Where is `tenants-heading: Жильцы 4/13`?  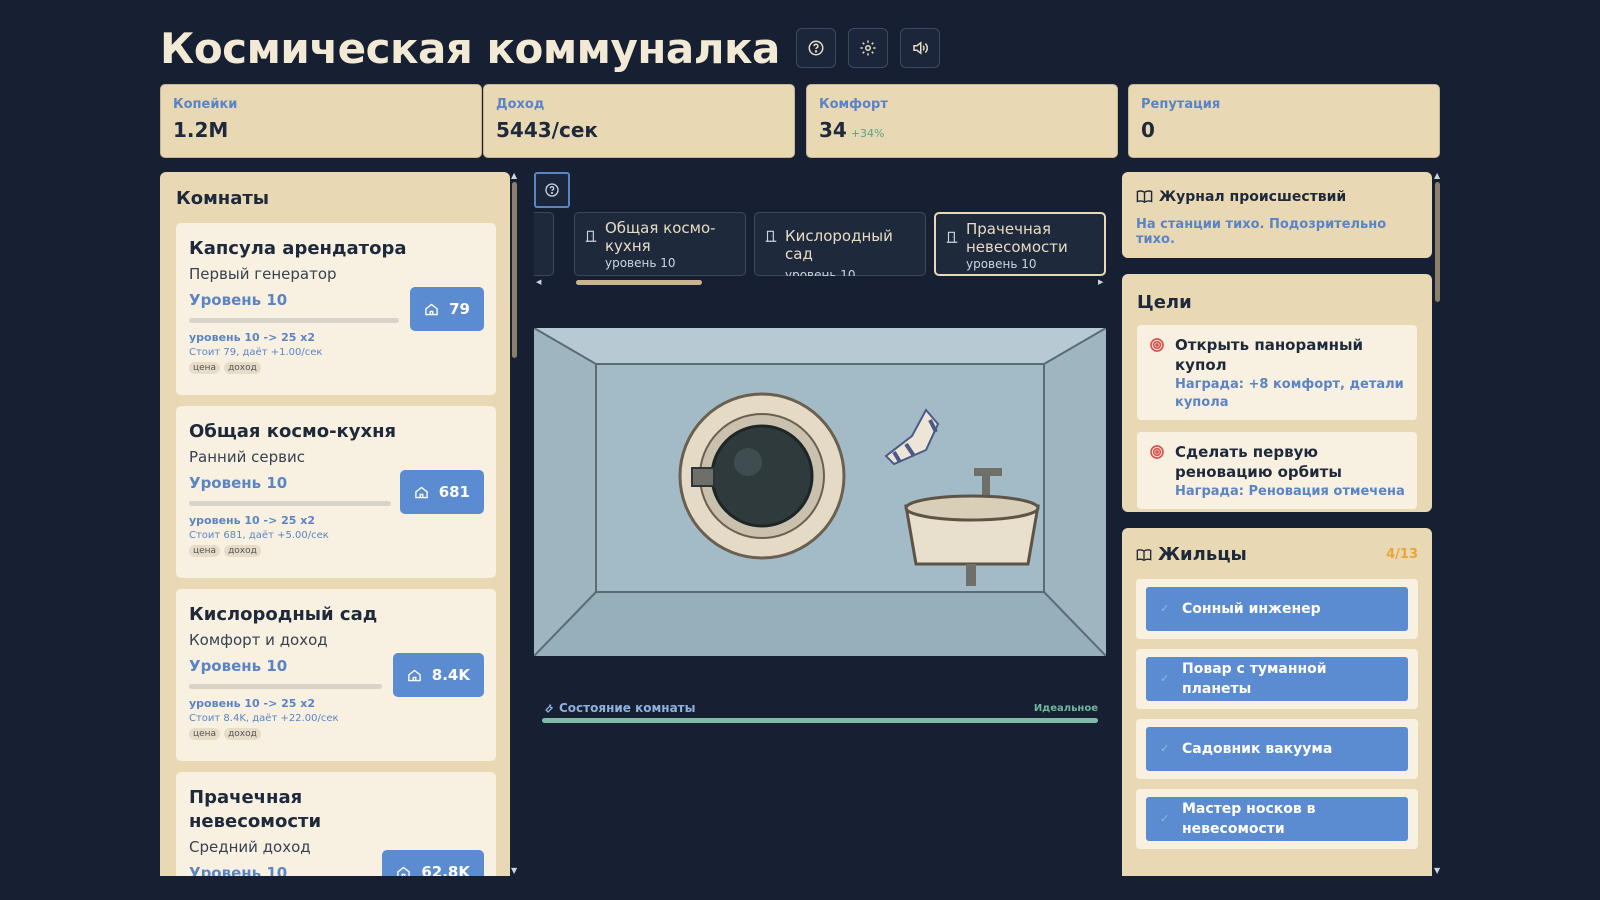
tenants-heading: Жильцы 4/13 is located at coordinates (1277, 554).